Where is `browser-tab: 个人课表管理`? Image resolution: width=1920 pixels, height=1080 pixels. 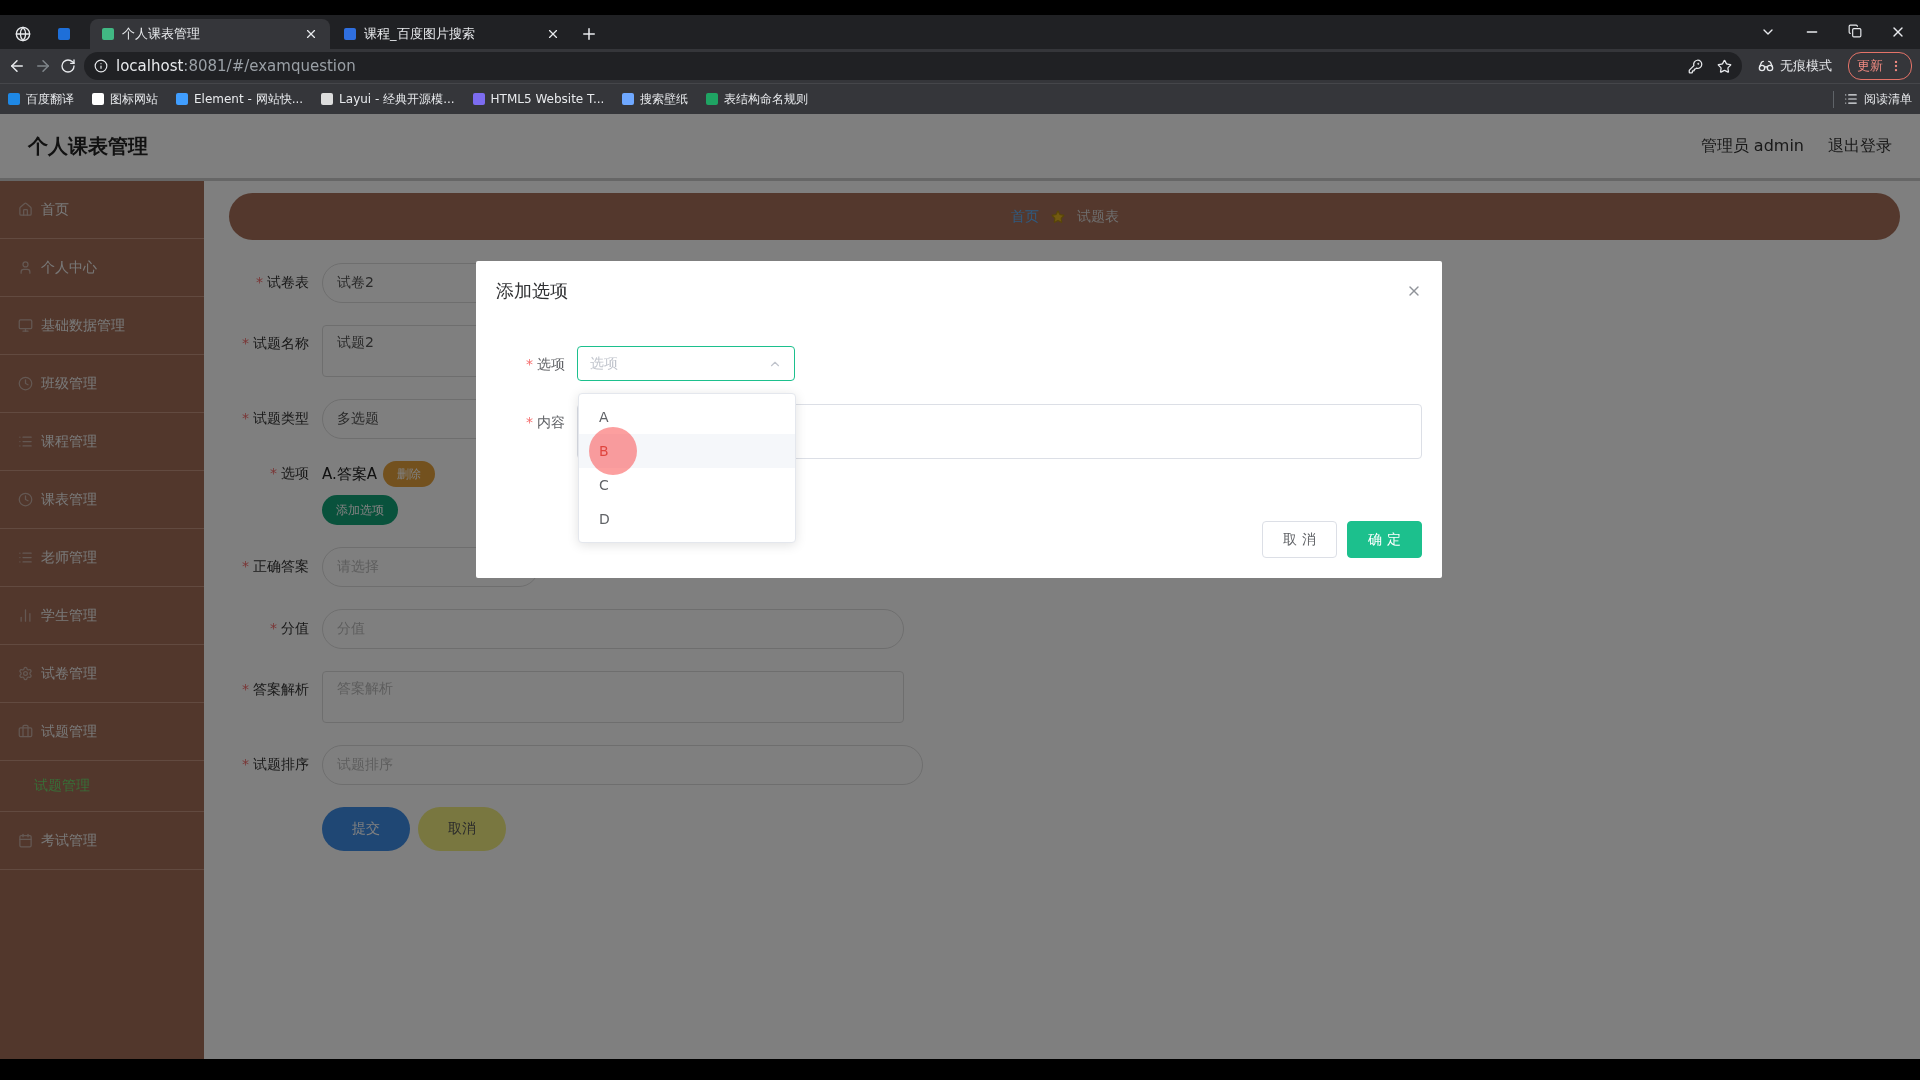
browser-tab: 个人课表管理 is located at coordinates (210, 34).